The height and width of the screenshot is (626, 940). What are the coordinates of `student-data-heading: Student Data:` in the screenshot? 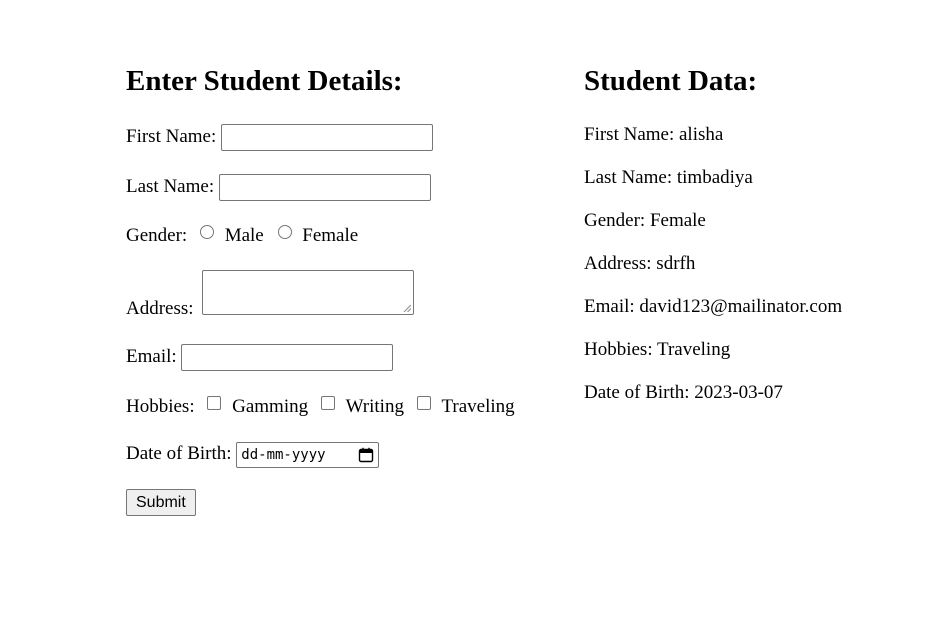 It's located at (671, 81).